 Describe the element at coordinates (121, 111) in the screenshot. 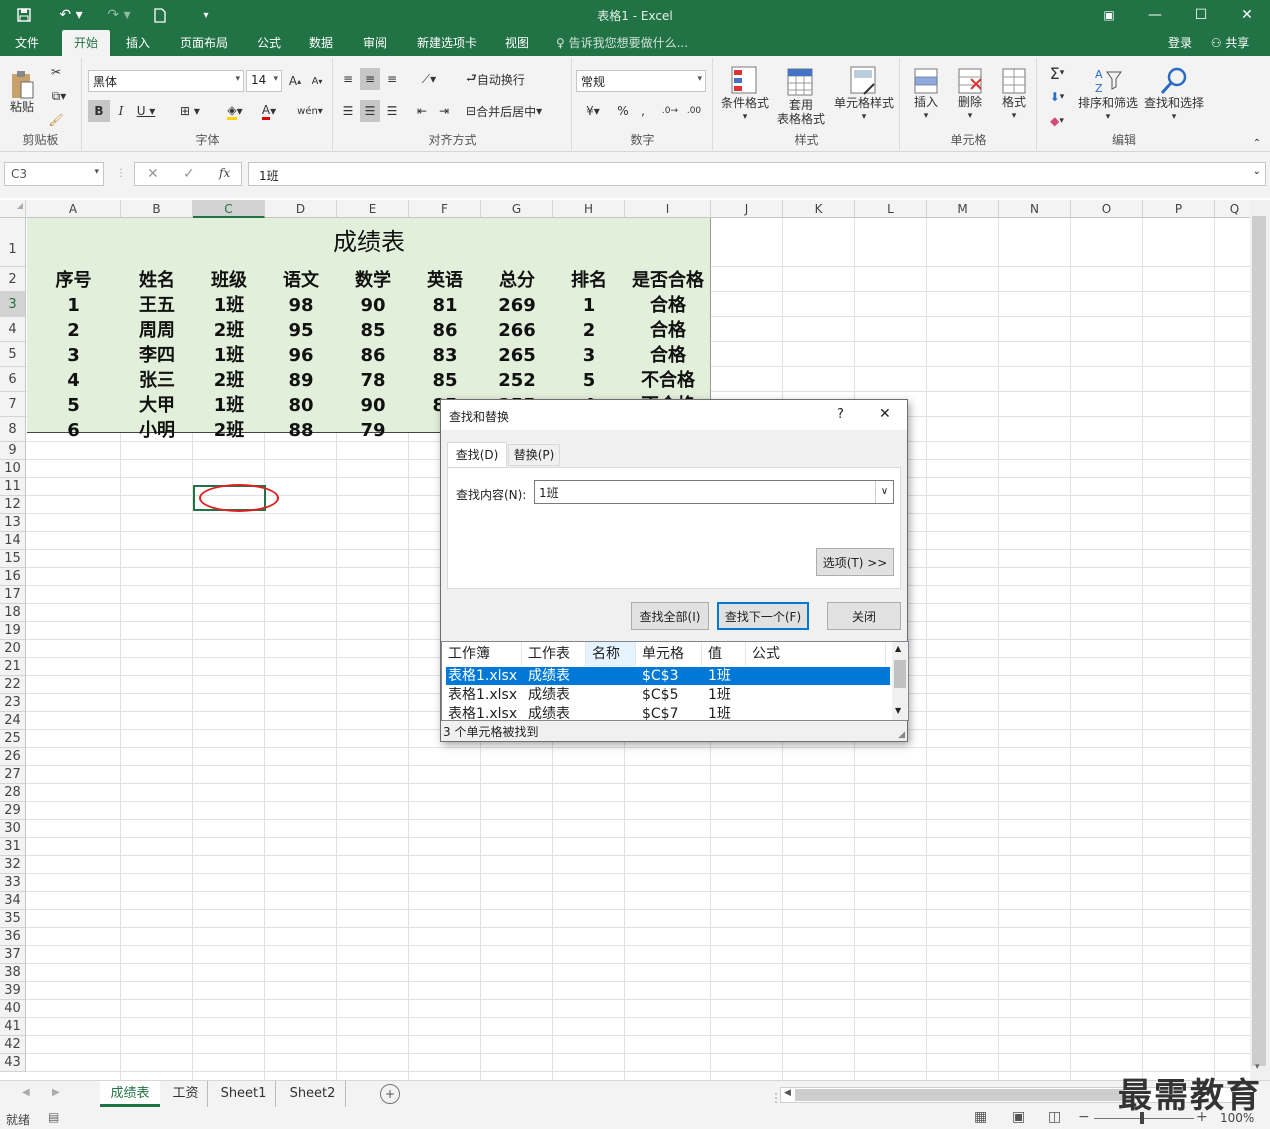

I see `italic-icon: I` at that location.